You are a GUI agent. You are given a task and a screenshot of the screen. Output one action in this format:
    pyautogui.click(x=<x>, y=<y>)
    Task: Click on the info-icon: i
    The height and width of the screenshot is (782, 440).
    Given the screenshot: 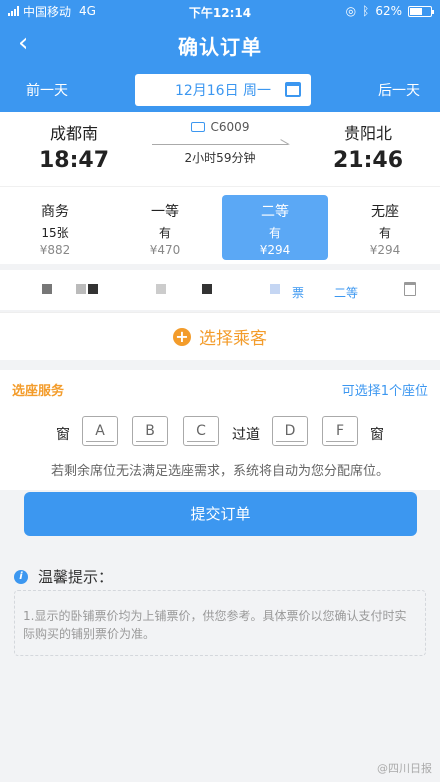 What is the action you would take?
    pyautogui.click(x=21, y=576)
    